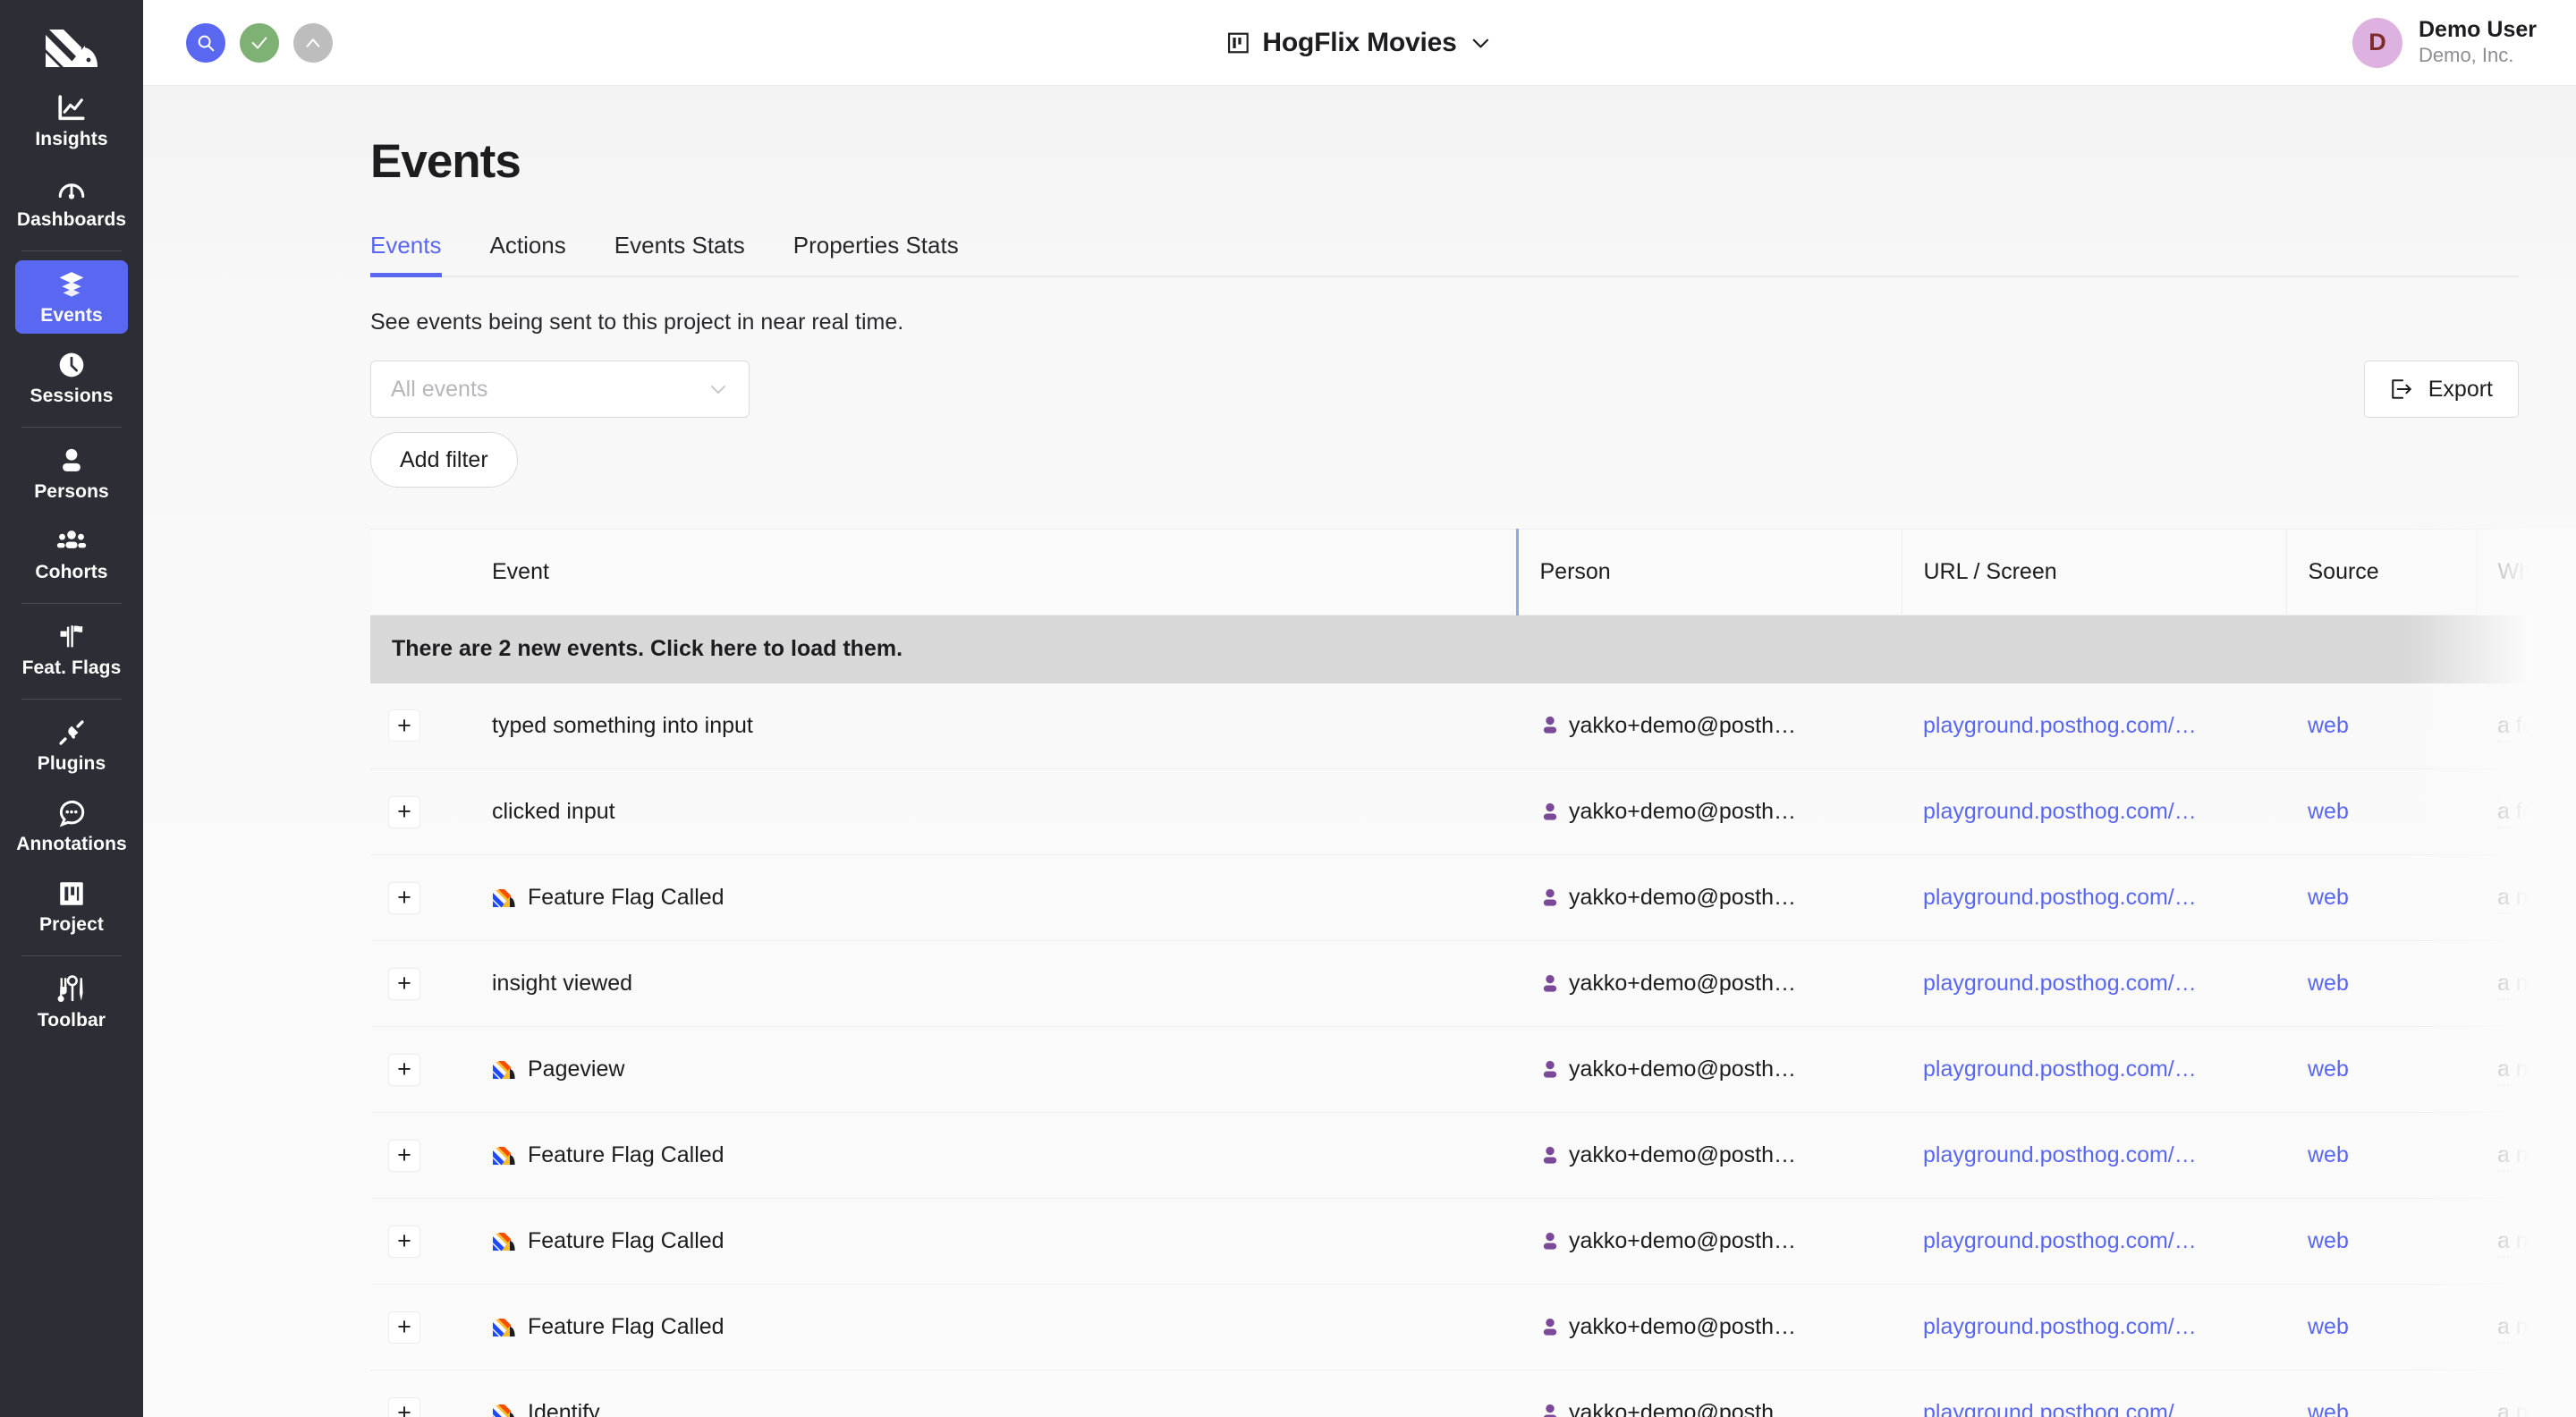 The image size is (2576, 1417). Describe the element at coordinates (2525, 572) in the screenshot. I see `column-header-when: When` at that location.